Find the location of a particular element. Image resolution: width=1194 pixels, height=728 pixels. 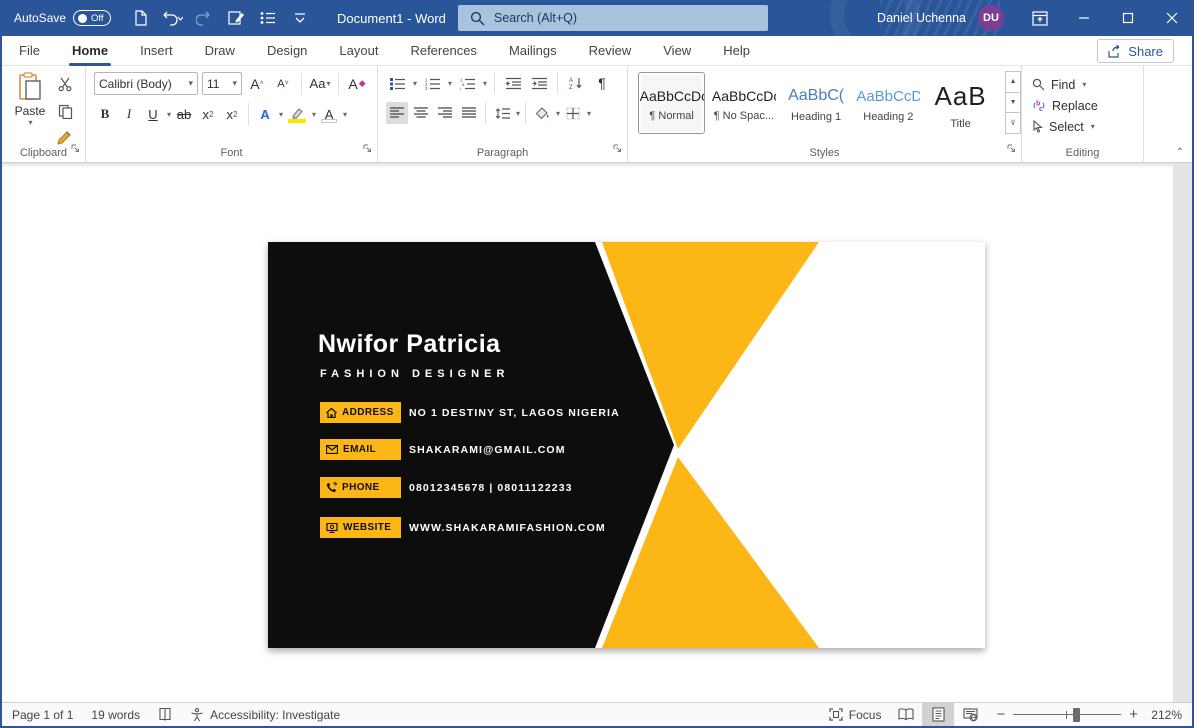

user-name: Daniel Uchenna is located at coordinates (921, 18).